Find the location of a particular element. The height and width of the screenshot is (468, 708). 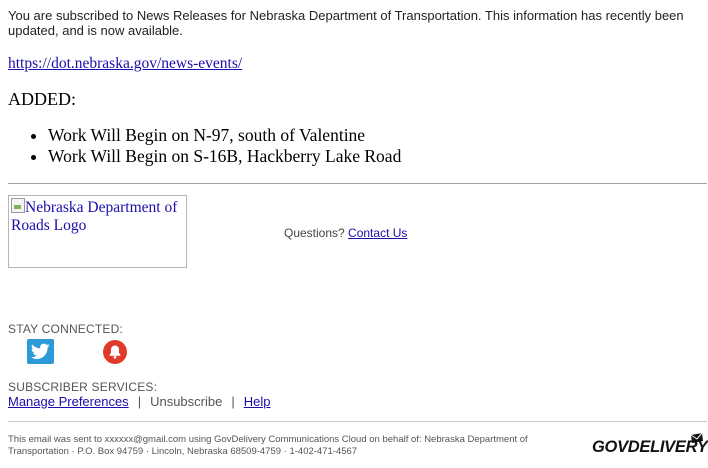

stay-connected-label: STAY CONNECTED: is located at coordinates (66, 329).